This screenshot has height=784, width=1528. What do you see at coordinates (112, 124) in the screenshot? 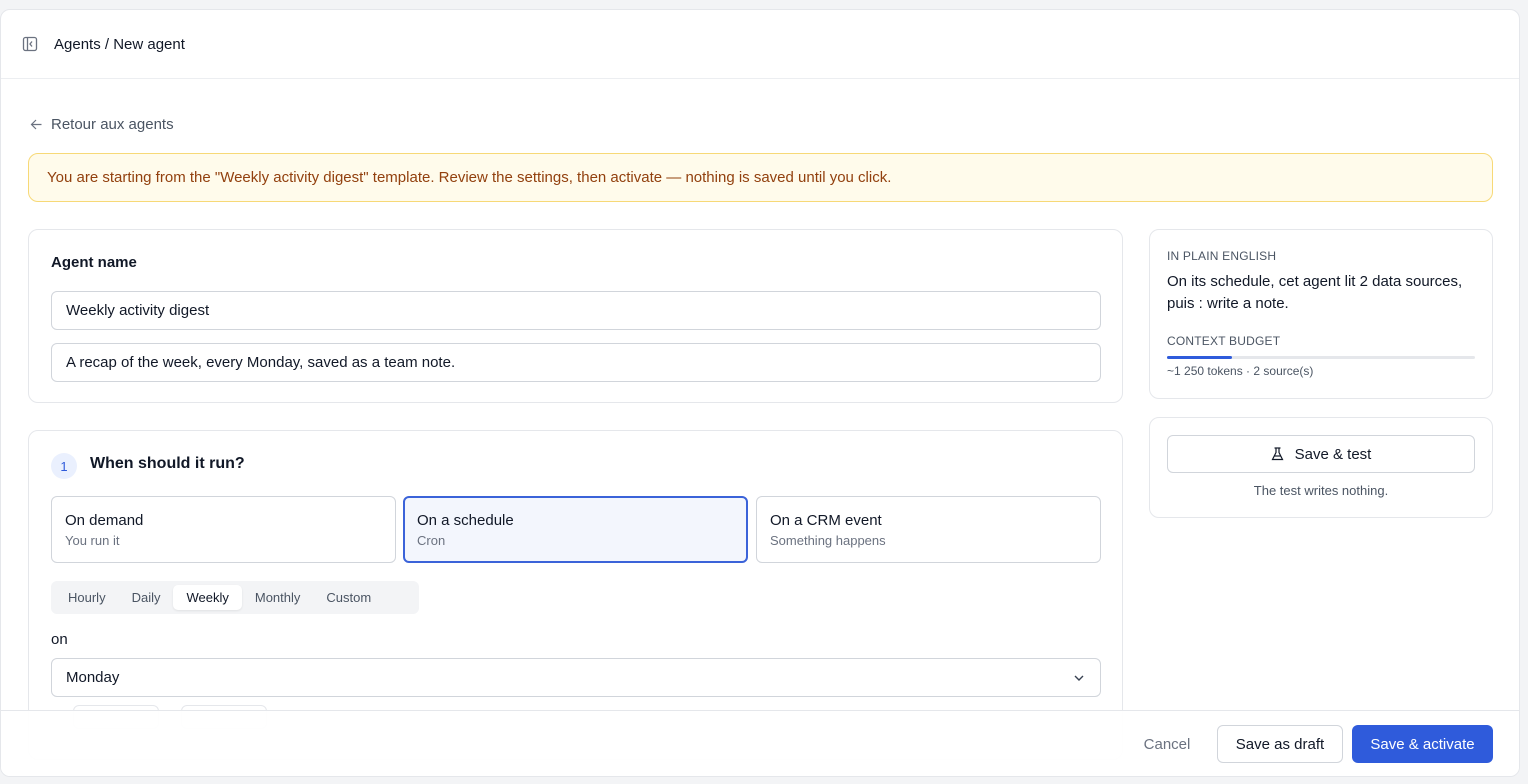
I see `back-link-label: Retour aux agents` at bounding box center [112, 124].